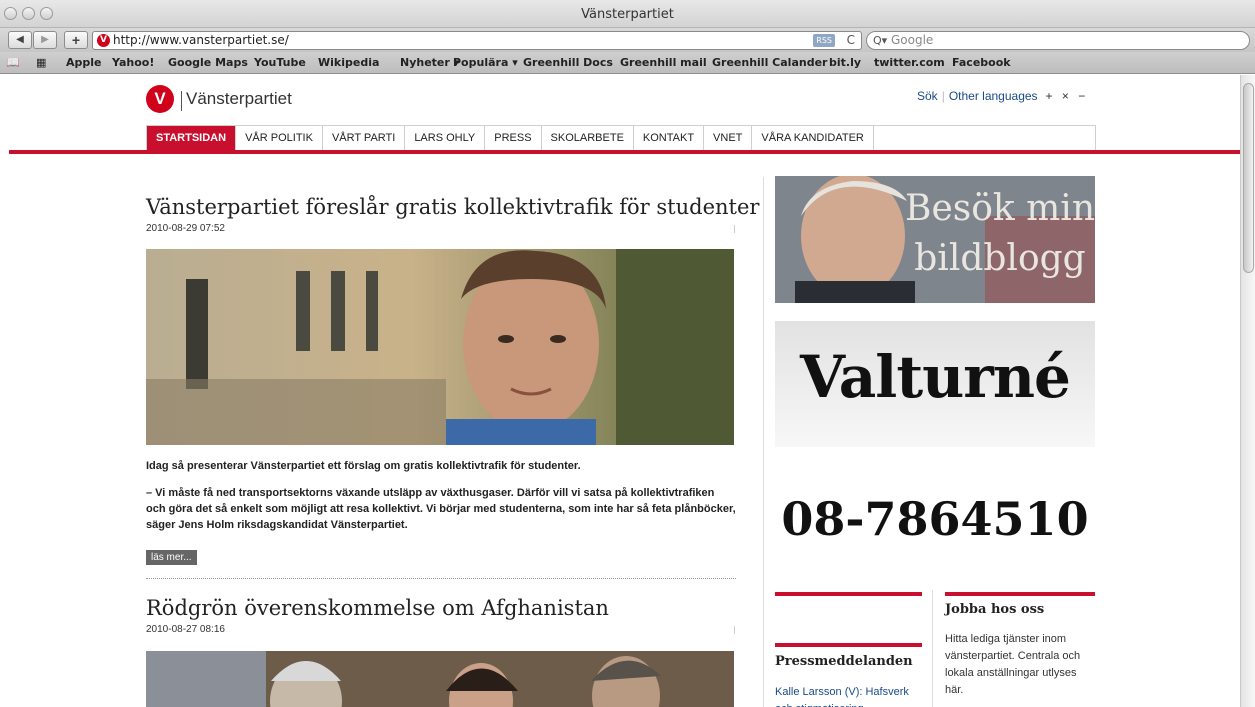 The image size is (1255, 707). Describe the element at coordinates (41, 62) in the screenshot. I see `top-sites-grid-icon: ▦` at that location.